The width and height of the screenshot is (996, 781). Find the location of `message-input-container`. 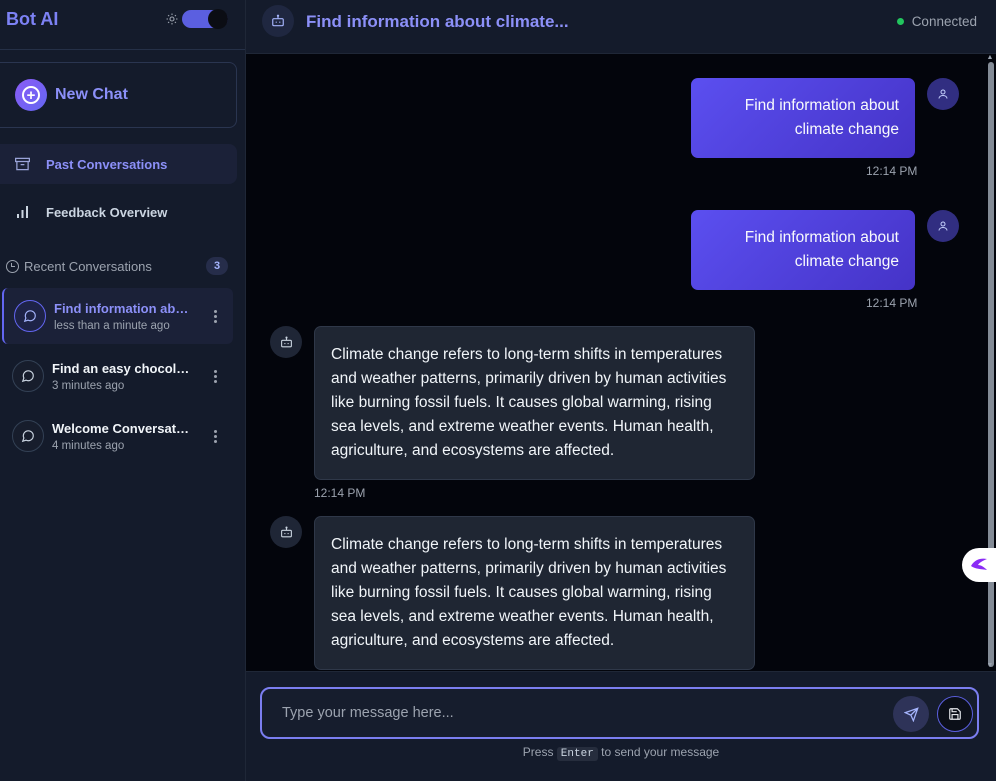

message-input-container is located at coordinates (619, 713).